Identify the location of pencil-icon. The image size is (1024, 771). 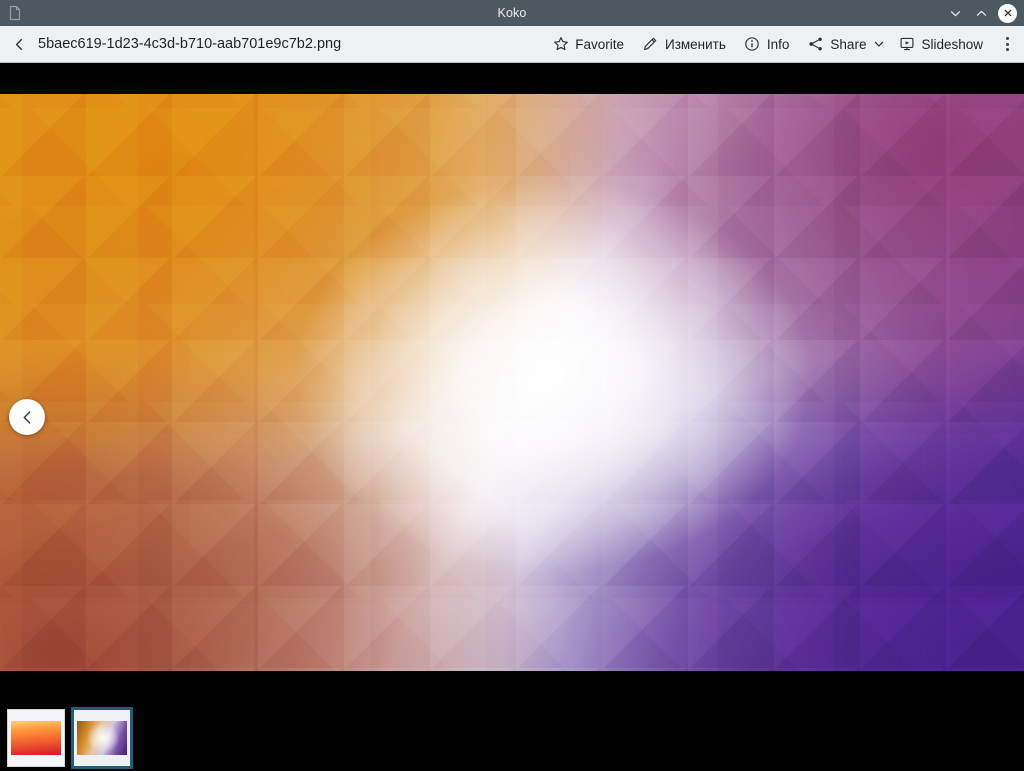
(650, 44).